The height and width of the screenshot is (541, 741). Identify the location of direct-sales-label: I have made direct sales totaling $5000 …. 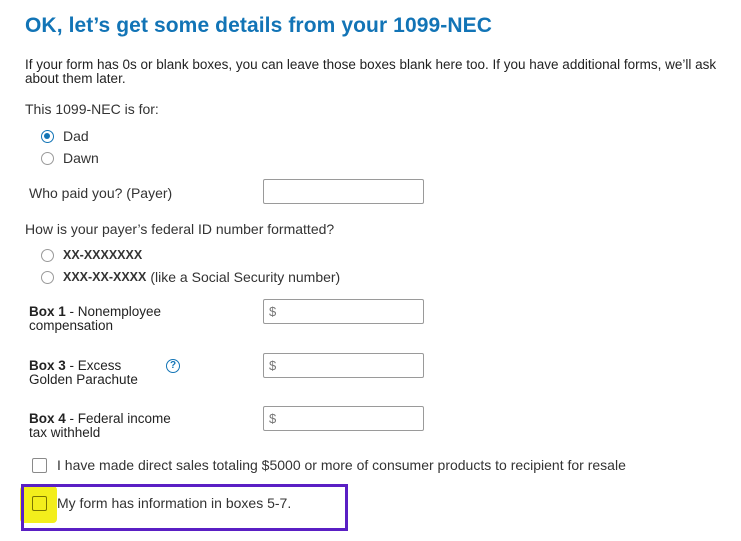
(341, 465).